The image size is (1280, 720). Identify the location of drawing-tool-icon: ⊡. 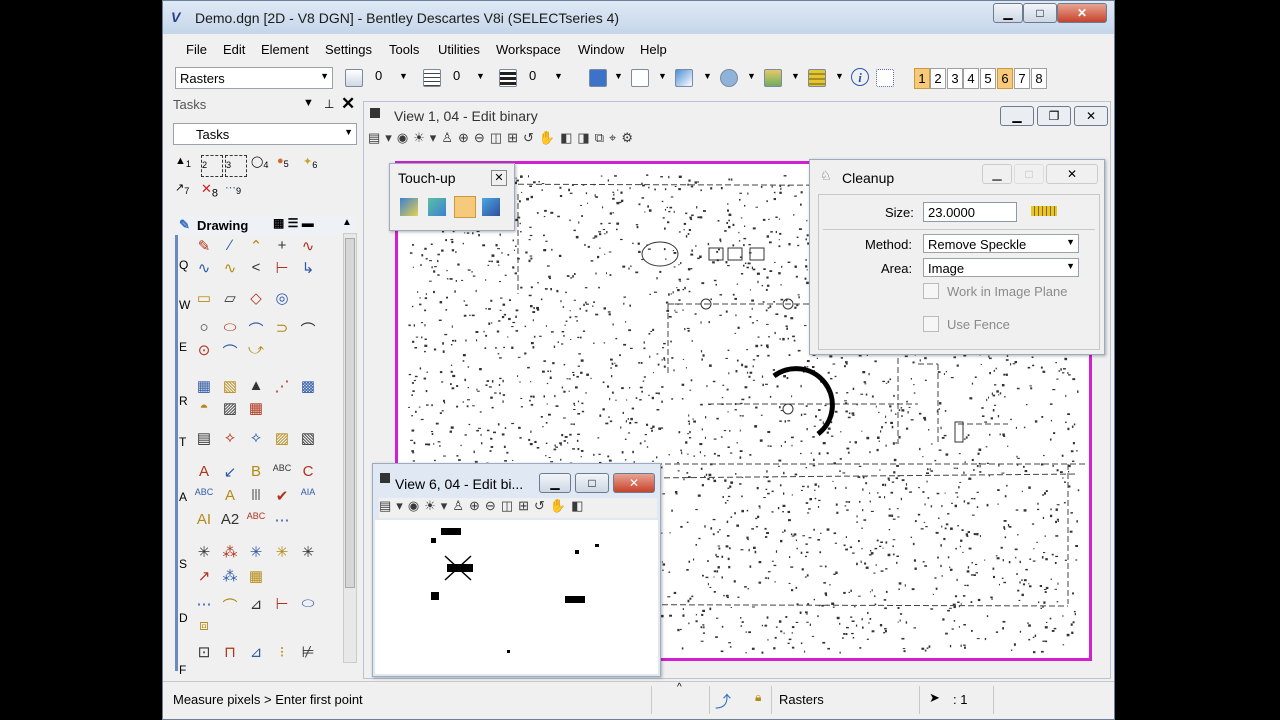
(204, 653).